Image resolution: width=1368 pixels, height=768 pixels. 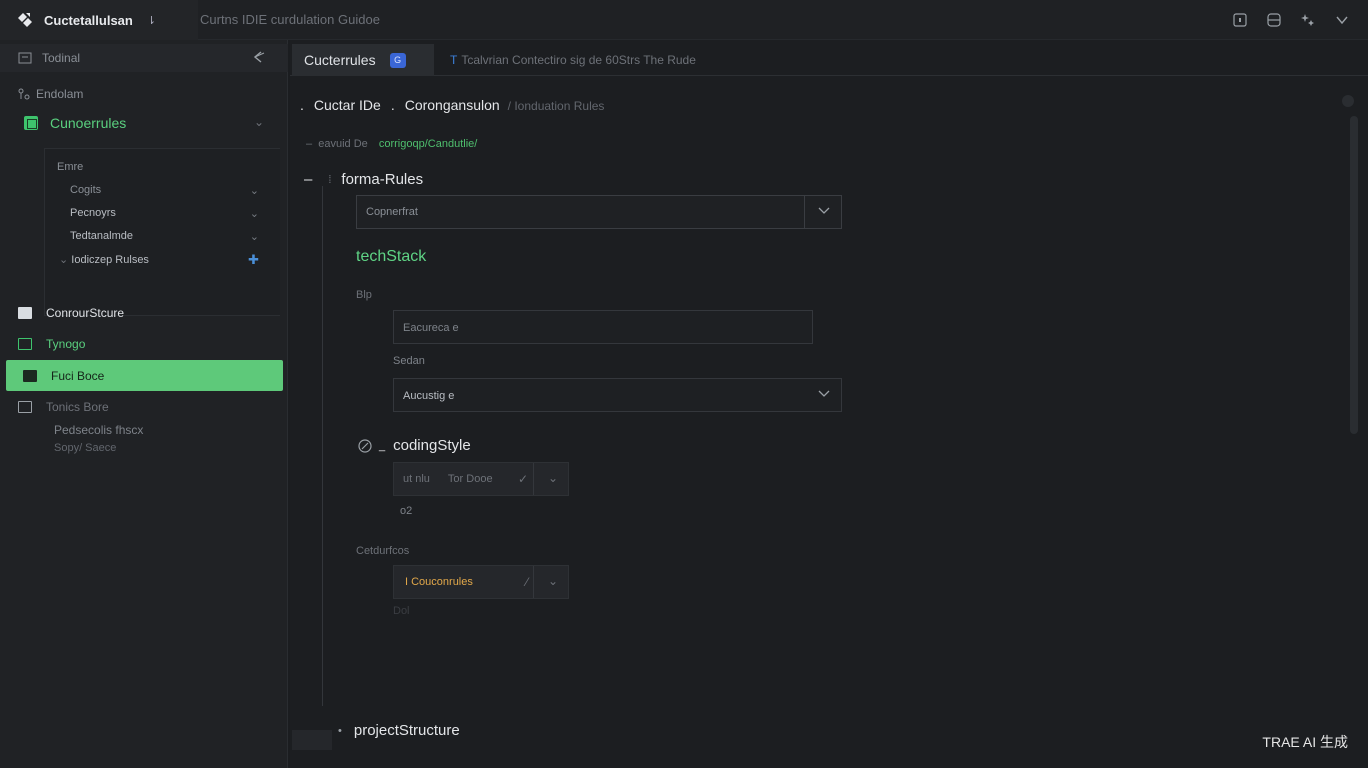 What do you see at coordinates (169, 238) in the screenshot?
I see `list-item: Tedtanalmde ⌄` at bounding box center [169, 238].